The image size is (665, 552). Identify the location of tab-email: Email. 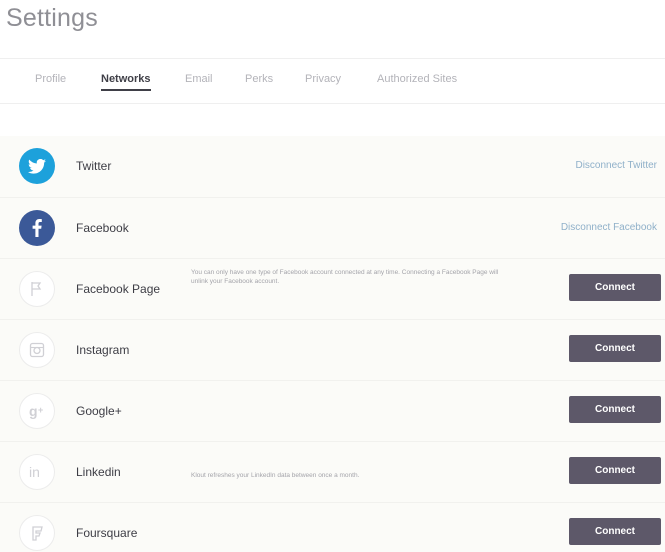
(199, 79).